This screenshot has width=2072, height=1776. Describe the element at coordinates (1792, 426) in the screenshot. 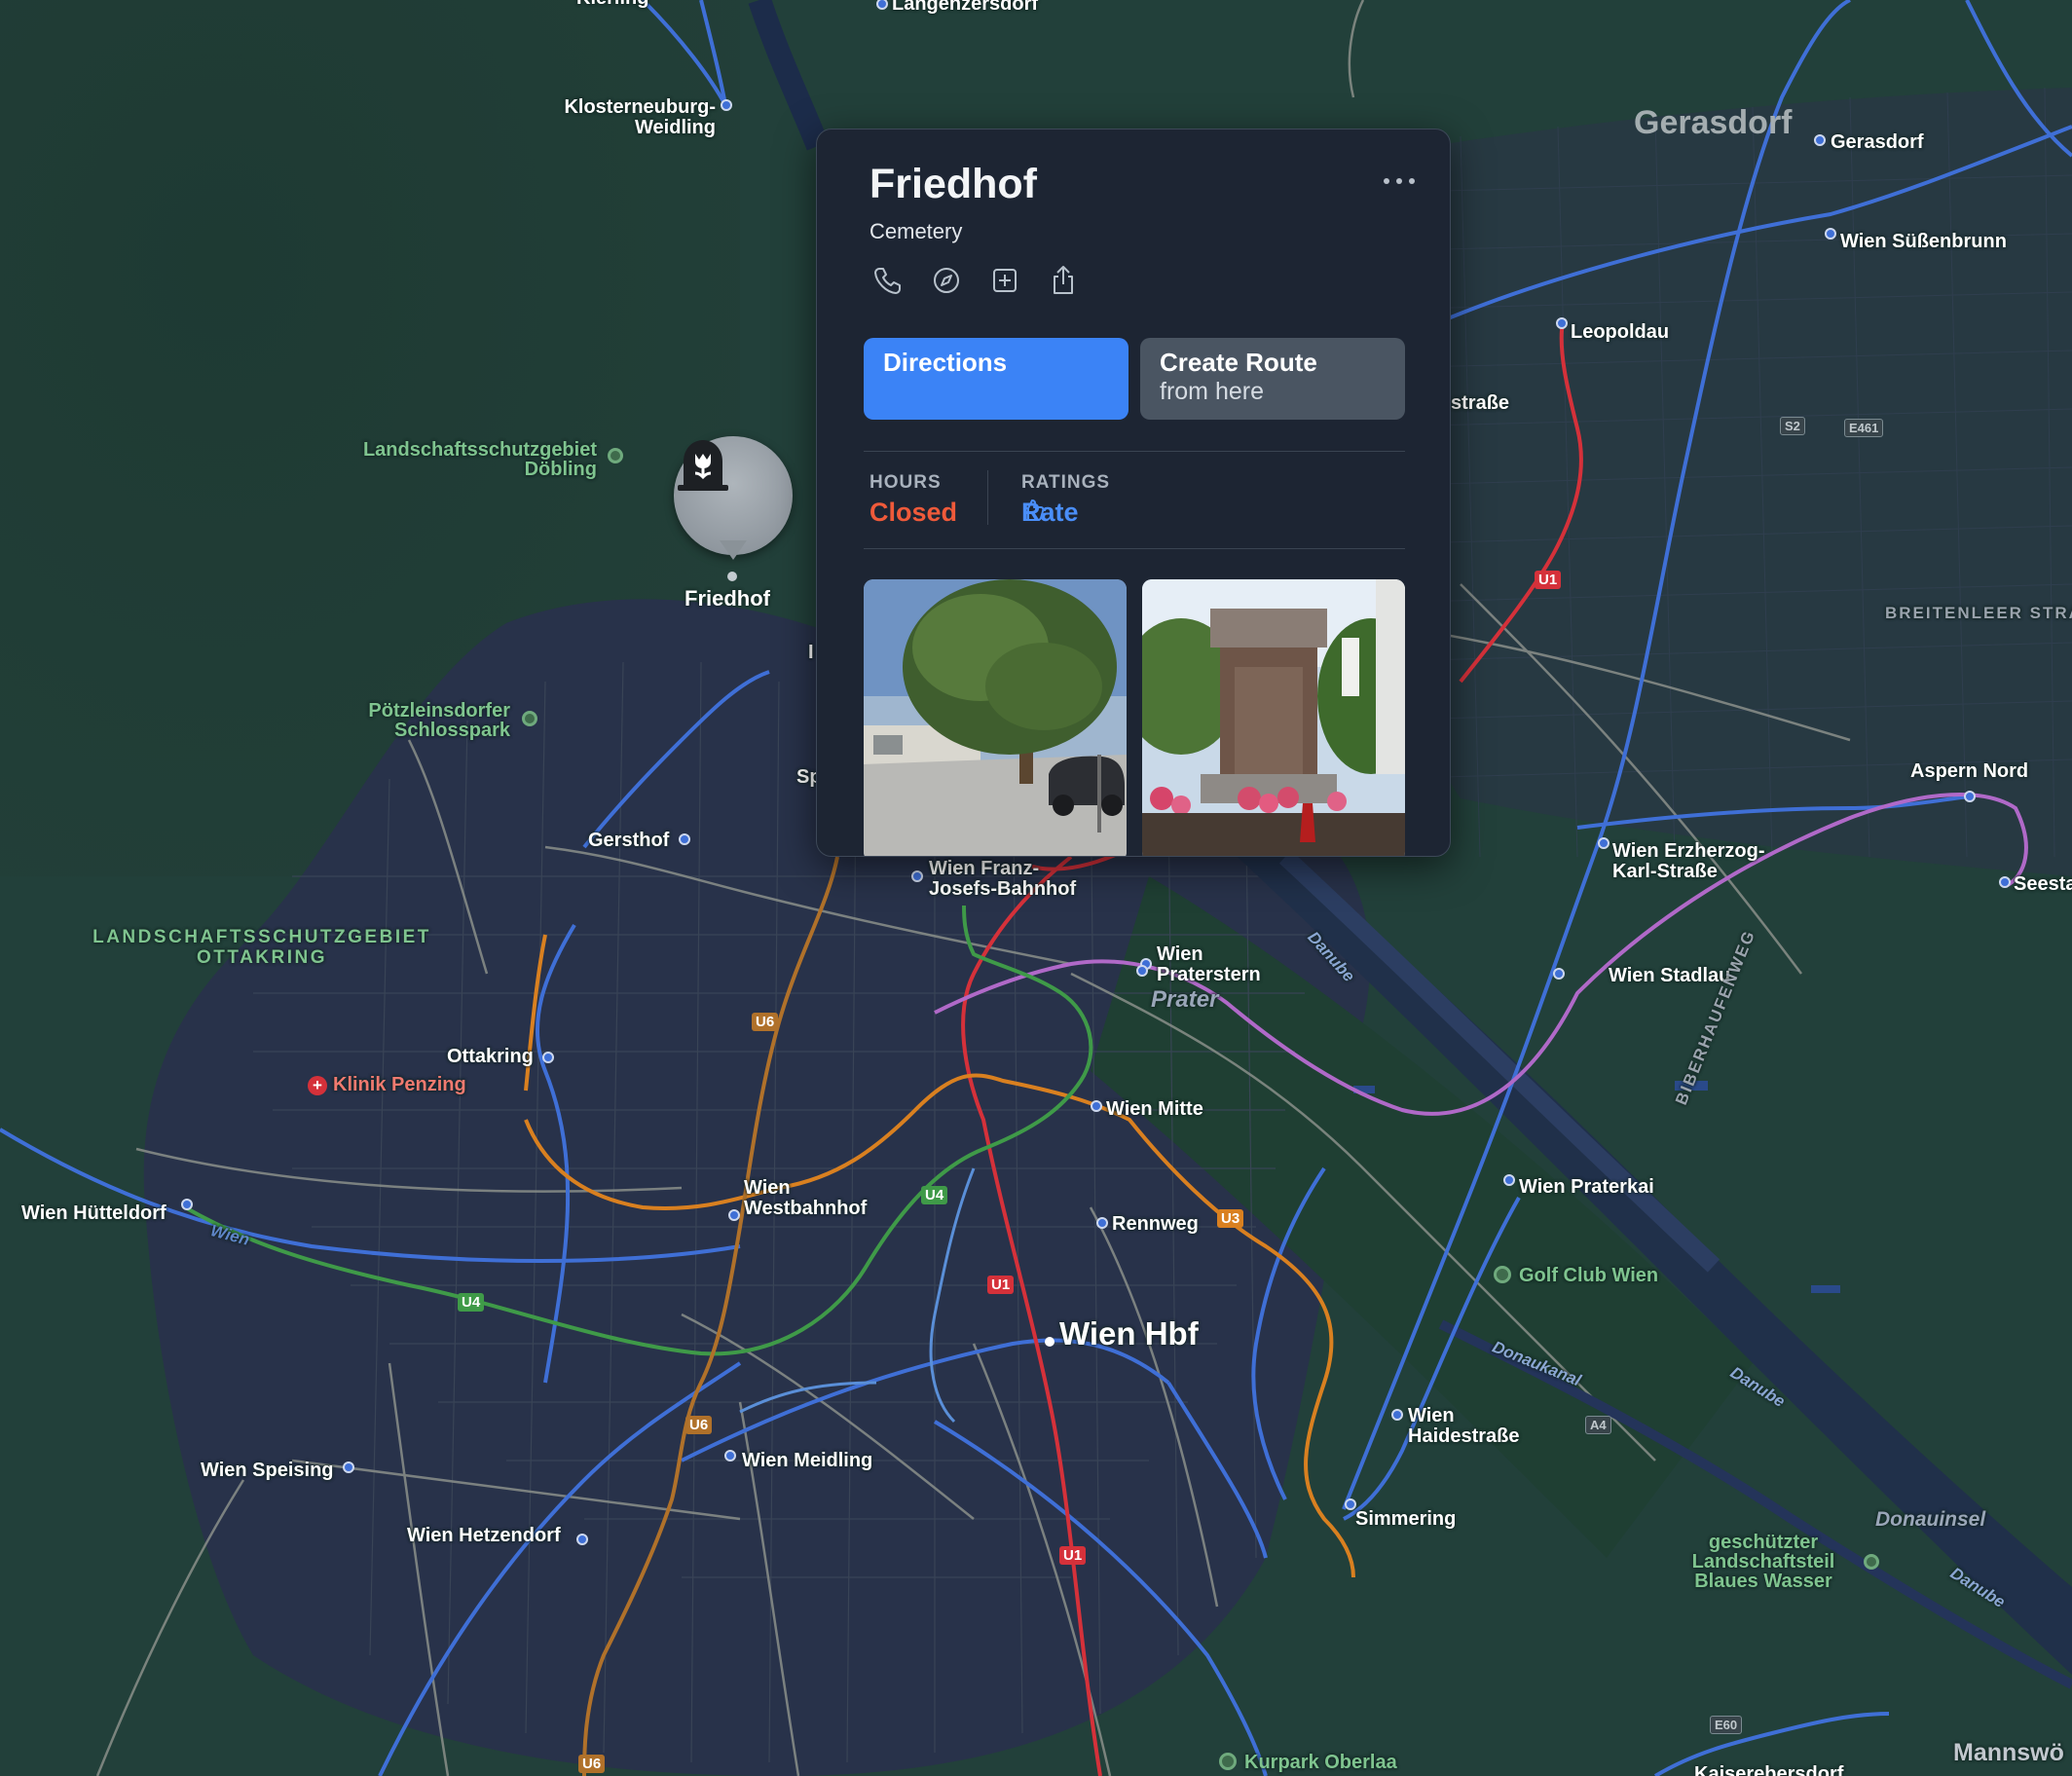

I see `road-shield-s2: S2` at that location.